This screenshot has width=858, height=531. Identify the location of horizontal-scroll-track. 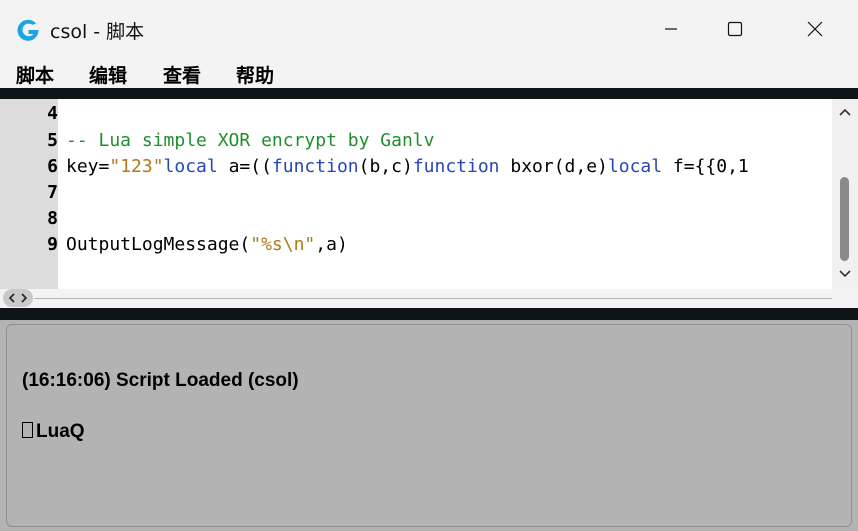
(433, 298).